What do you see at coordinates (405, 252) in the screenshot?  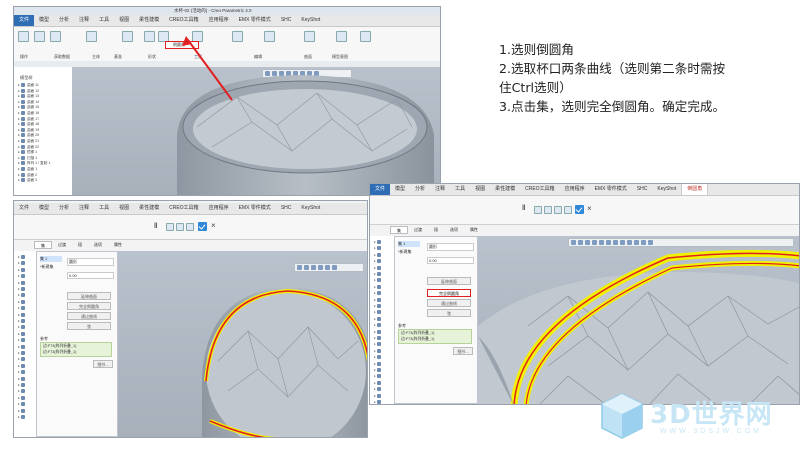 I see `new-set-item: *新建集` at bounding box center [405, 252].